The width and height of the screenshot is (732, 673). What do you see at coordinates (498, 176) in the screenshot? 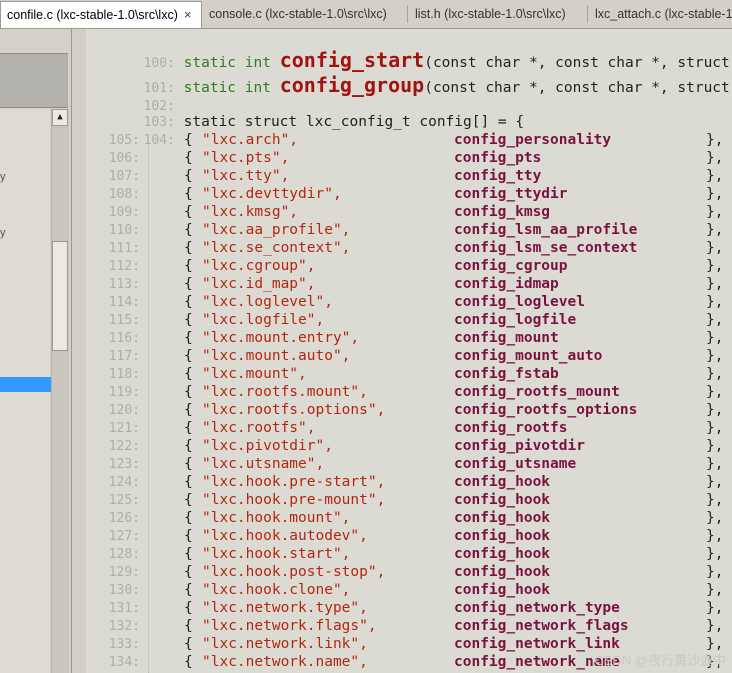
I see `config-handler: config_tty` at bounding box center [498, 176].